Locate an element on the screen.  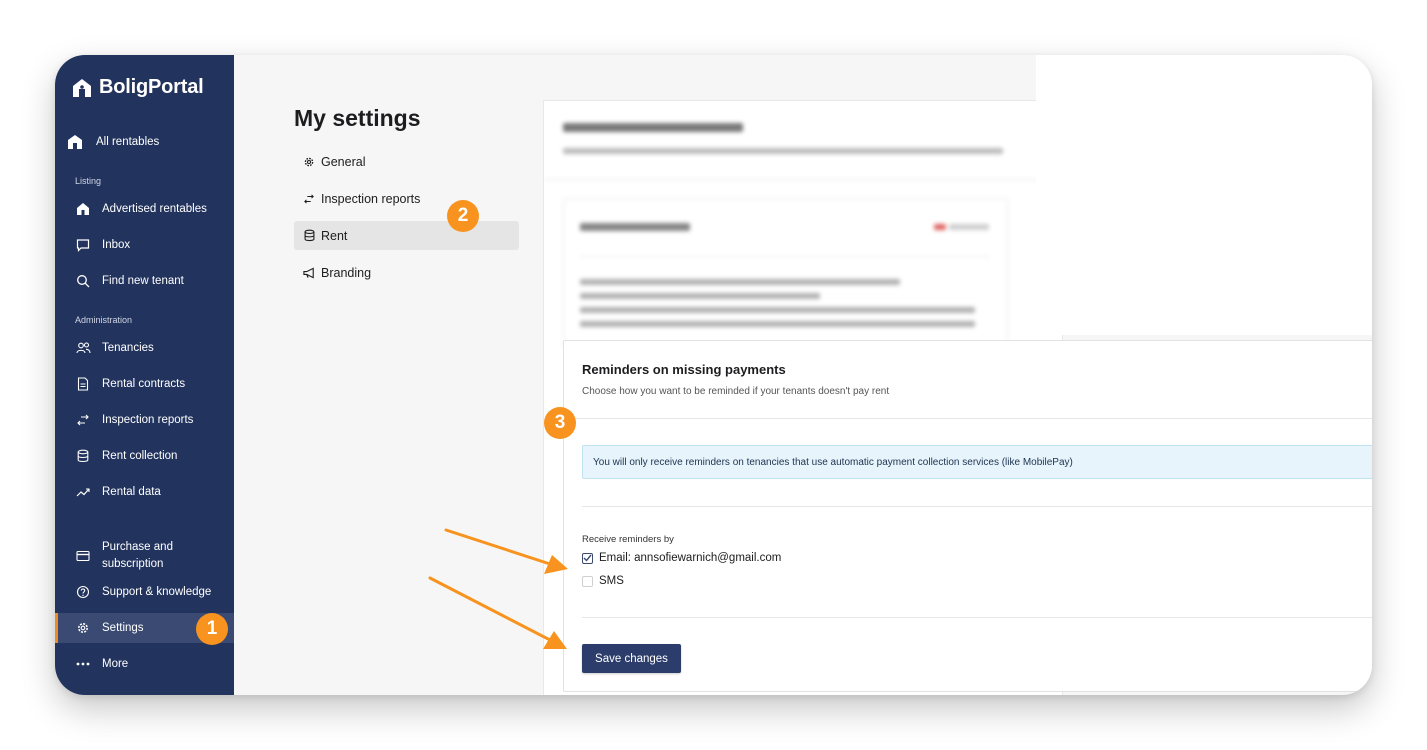
arrow-to-email-checkbox is located at coordinates (506, 551).